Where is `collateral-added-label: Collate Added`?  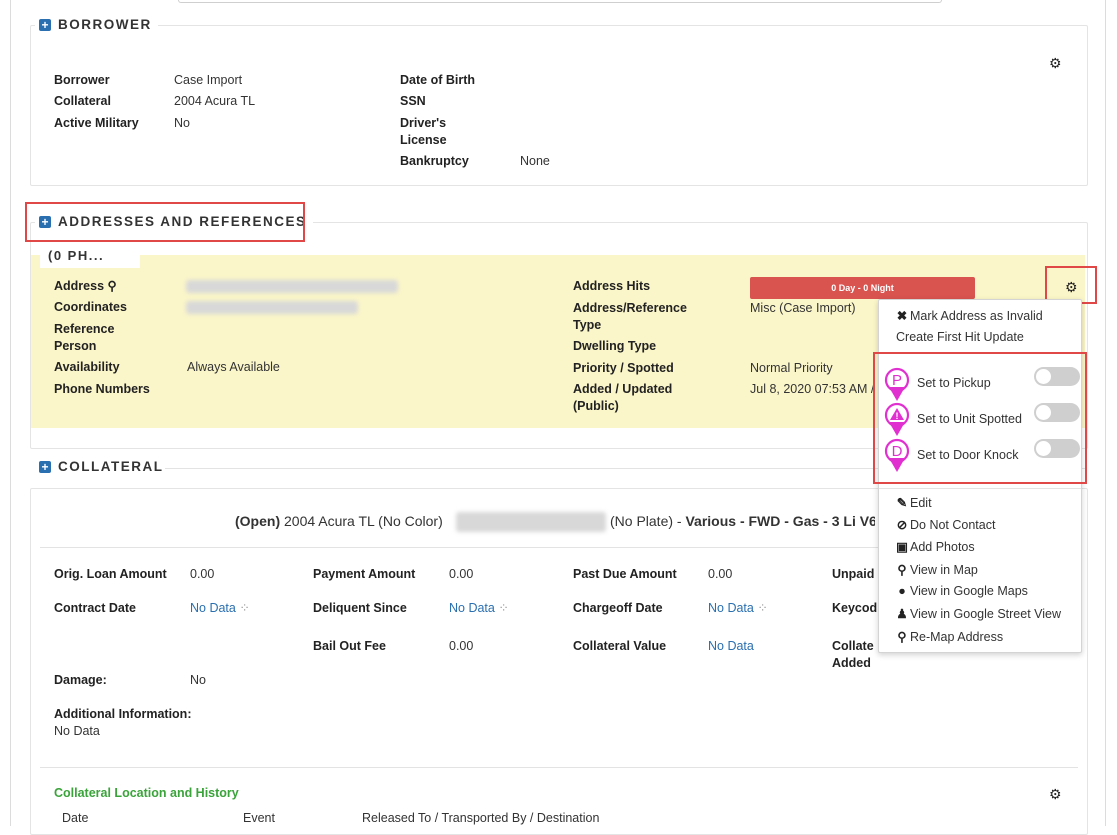
collateral-added-label: Collate Added is located at coordinates (853, 654).